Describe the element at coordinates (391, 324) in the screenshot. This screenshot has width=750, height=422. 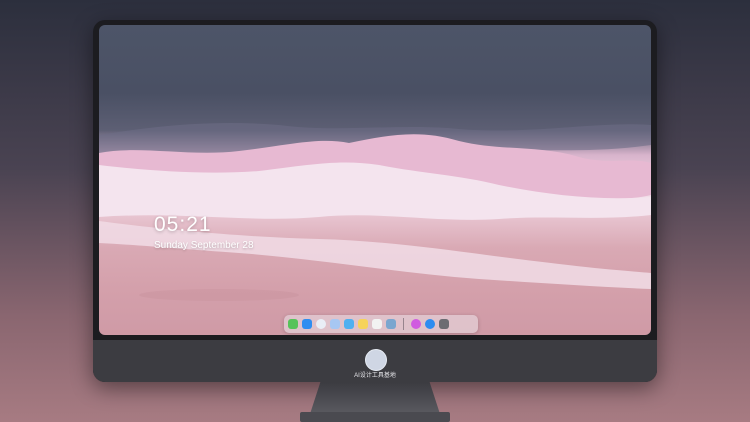
I see `preview-icon` at that location.